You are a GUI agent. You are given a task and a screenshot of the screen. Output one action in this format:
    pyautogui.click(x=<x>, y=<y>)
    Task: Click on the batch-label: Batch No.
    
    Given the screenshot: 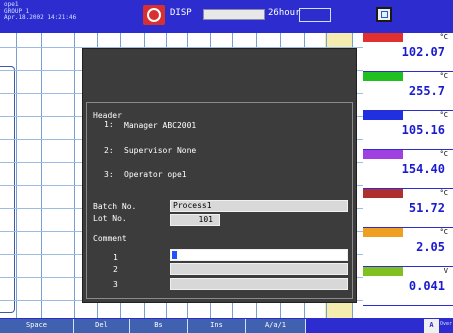 What is the action you would take?
    pyautogui.click(x=115, y=206)
    